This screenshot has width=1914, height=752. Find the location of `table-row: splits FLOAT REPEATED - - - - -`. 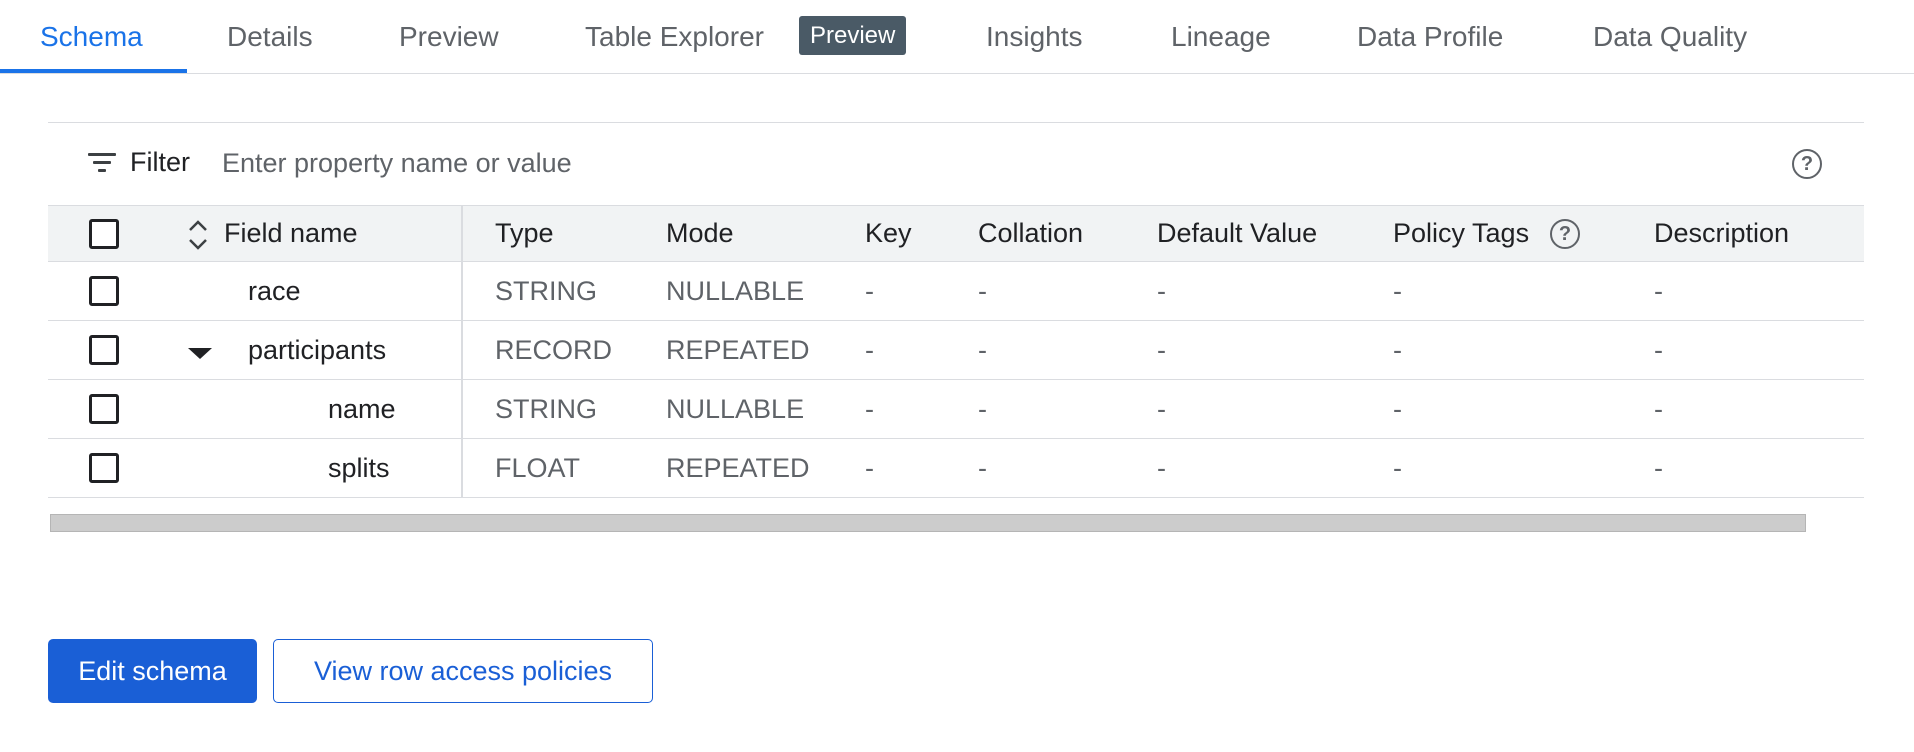

table-row: splits FLOAT REPEATED - - - - - is located at coordinates (956, 468).